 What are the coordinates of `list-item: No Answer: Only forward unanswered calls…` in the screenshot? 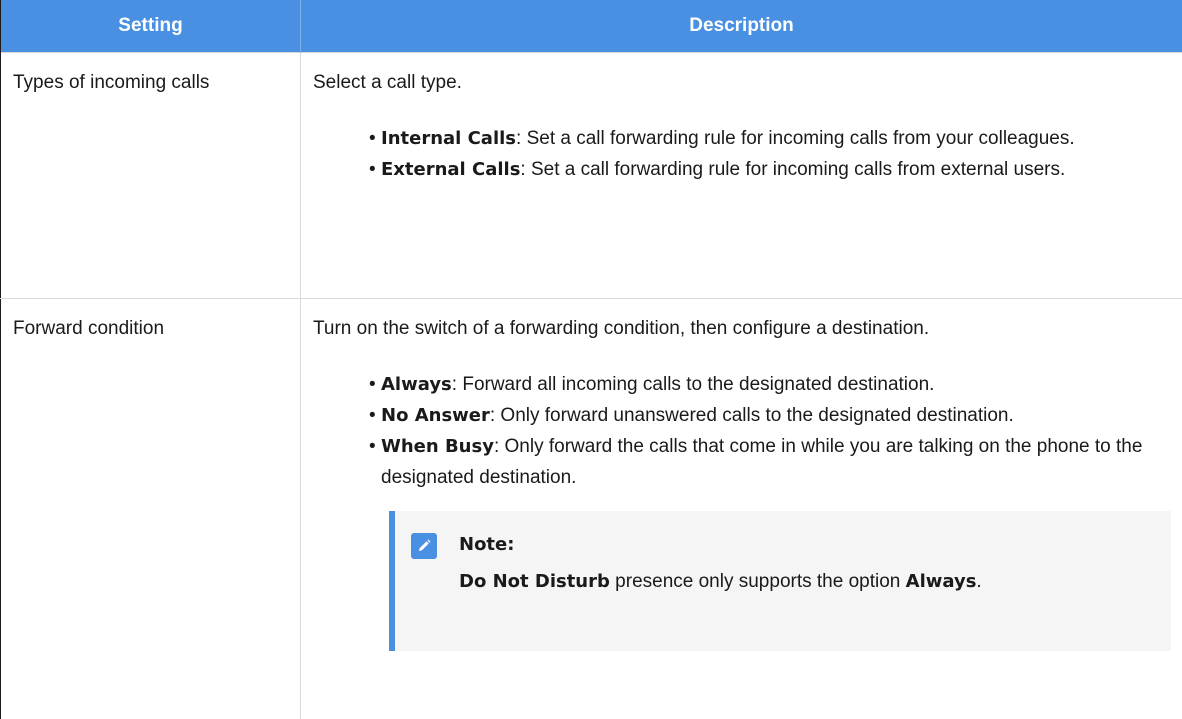 It's located at (770, 415).